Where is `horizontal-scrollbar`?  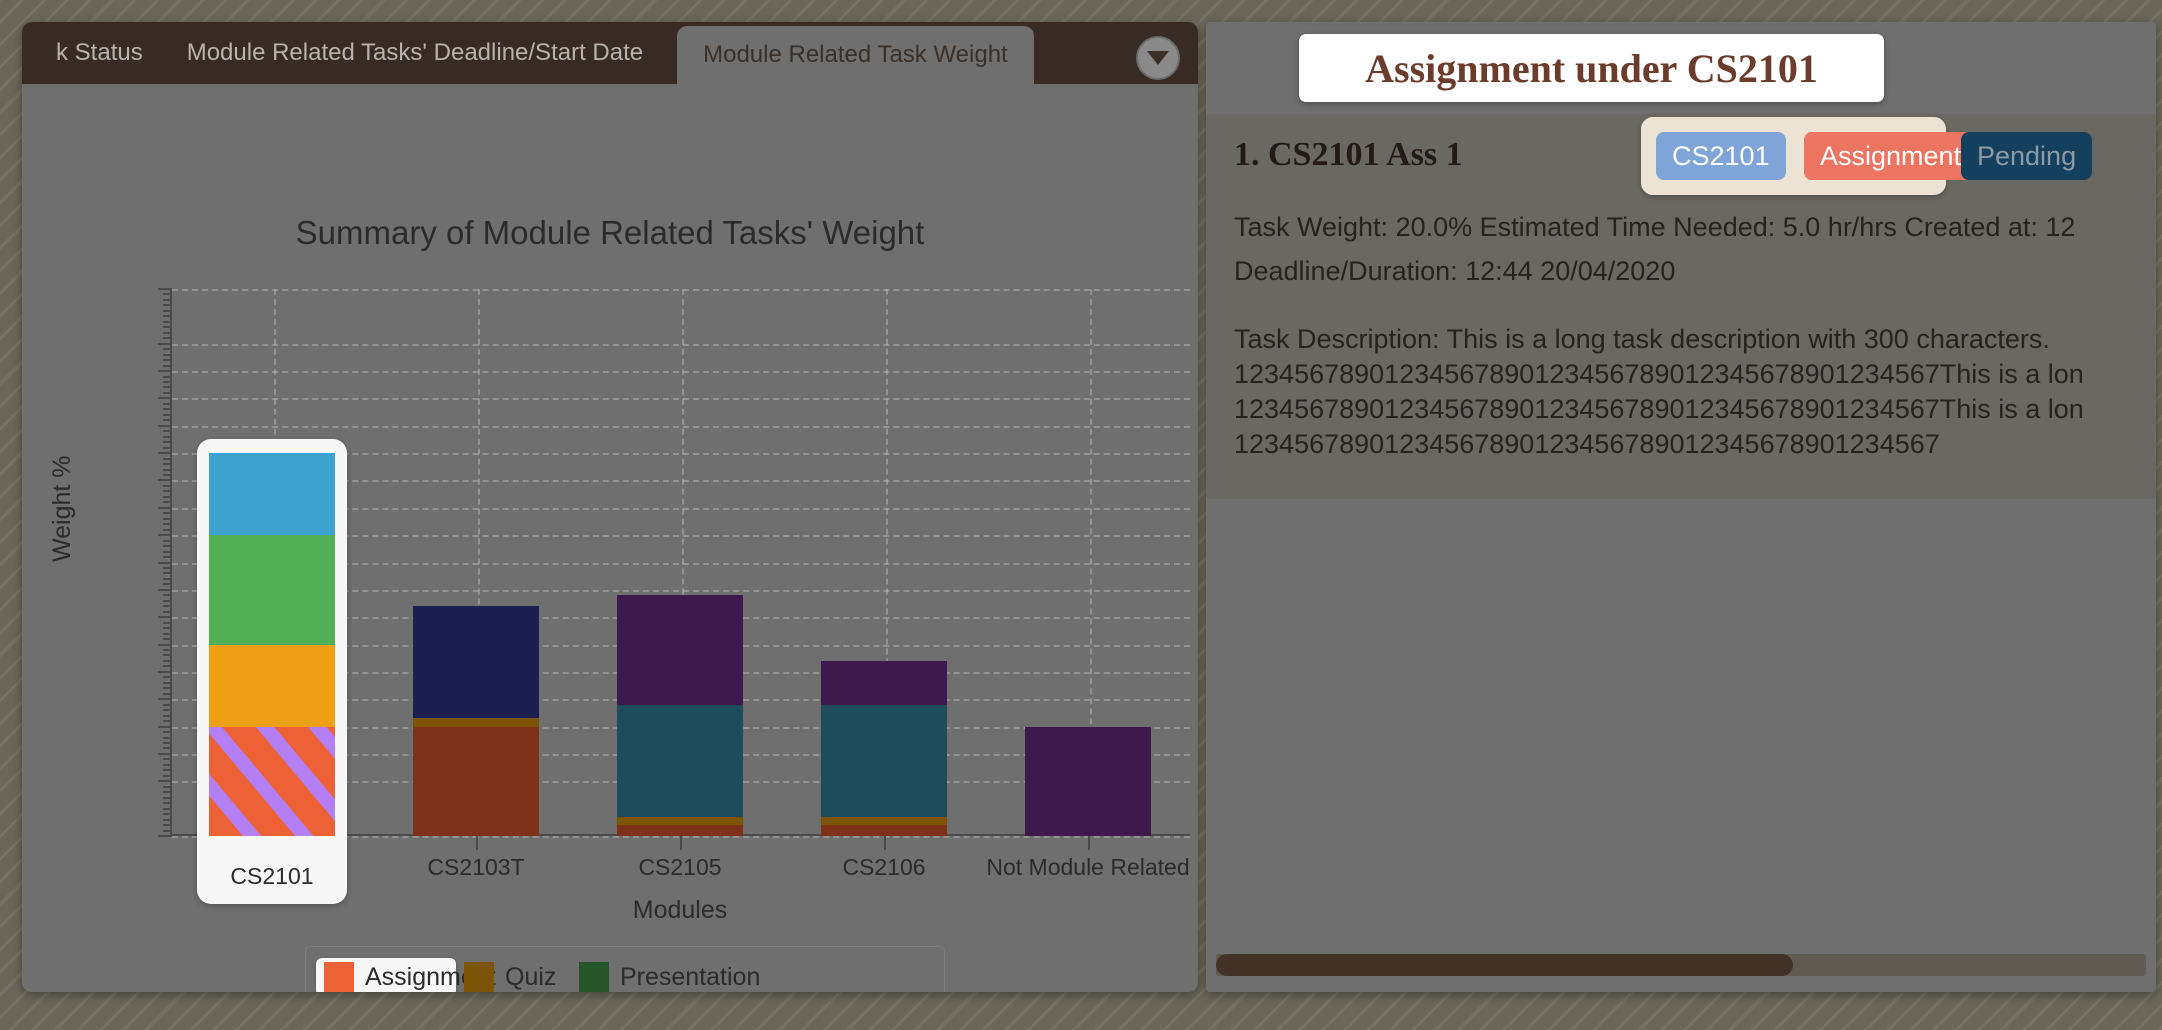
horizontal-scrollbar is located at coordinates (1681, 965).